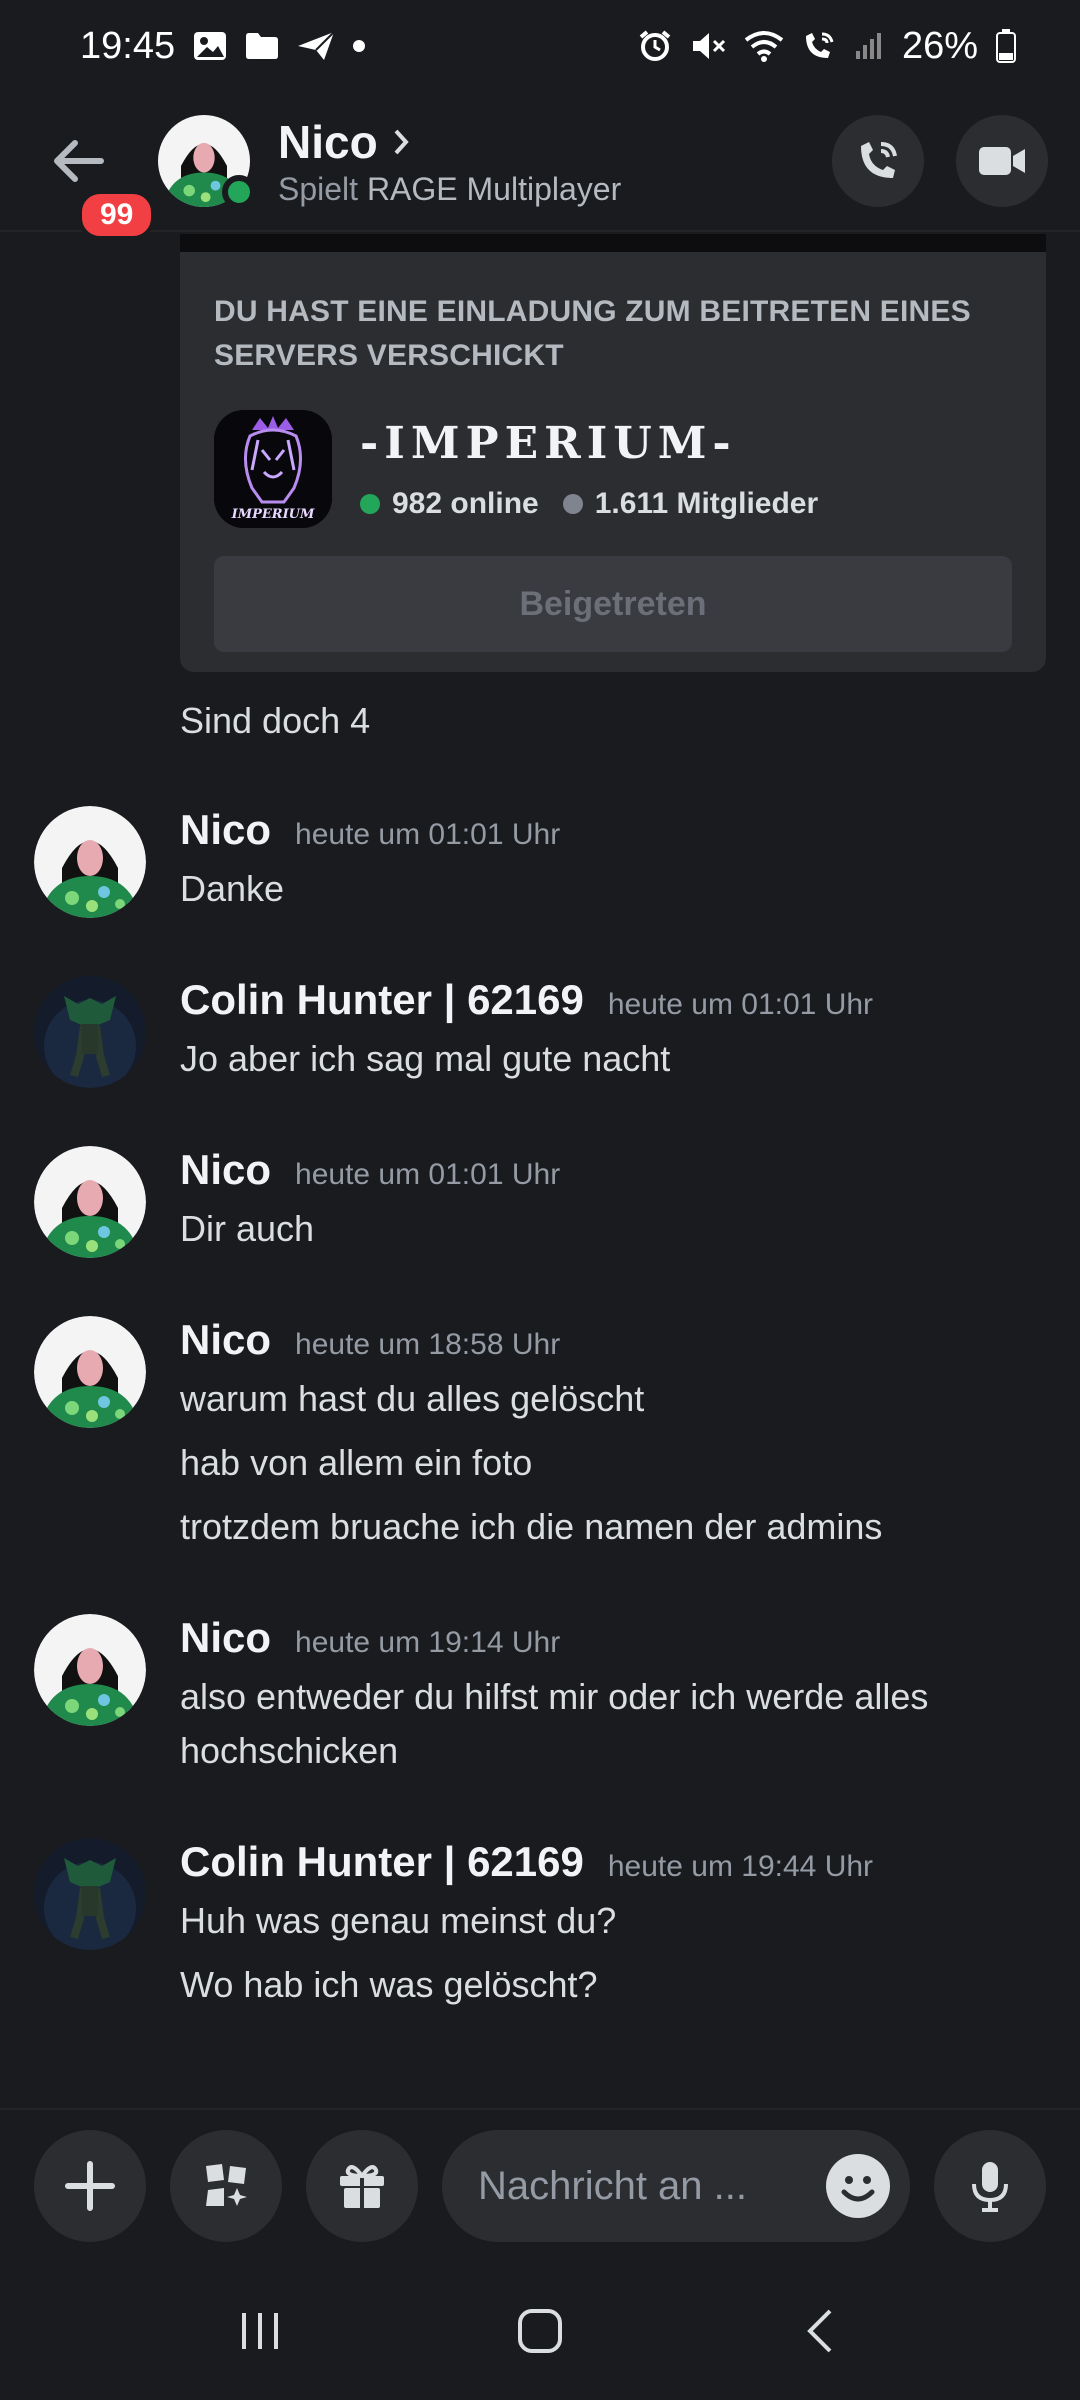  What do you see at coordinates (359, 46) in the screenshot?
I see `dot-icon` at bounding box center [359, 46].